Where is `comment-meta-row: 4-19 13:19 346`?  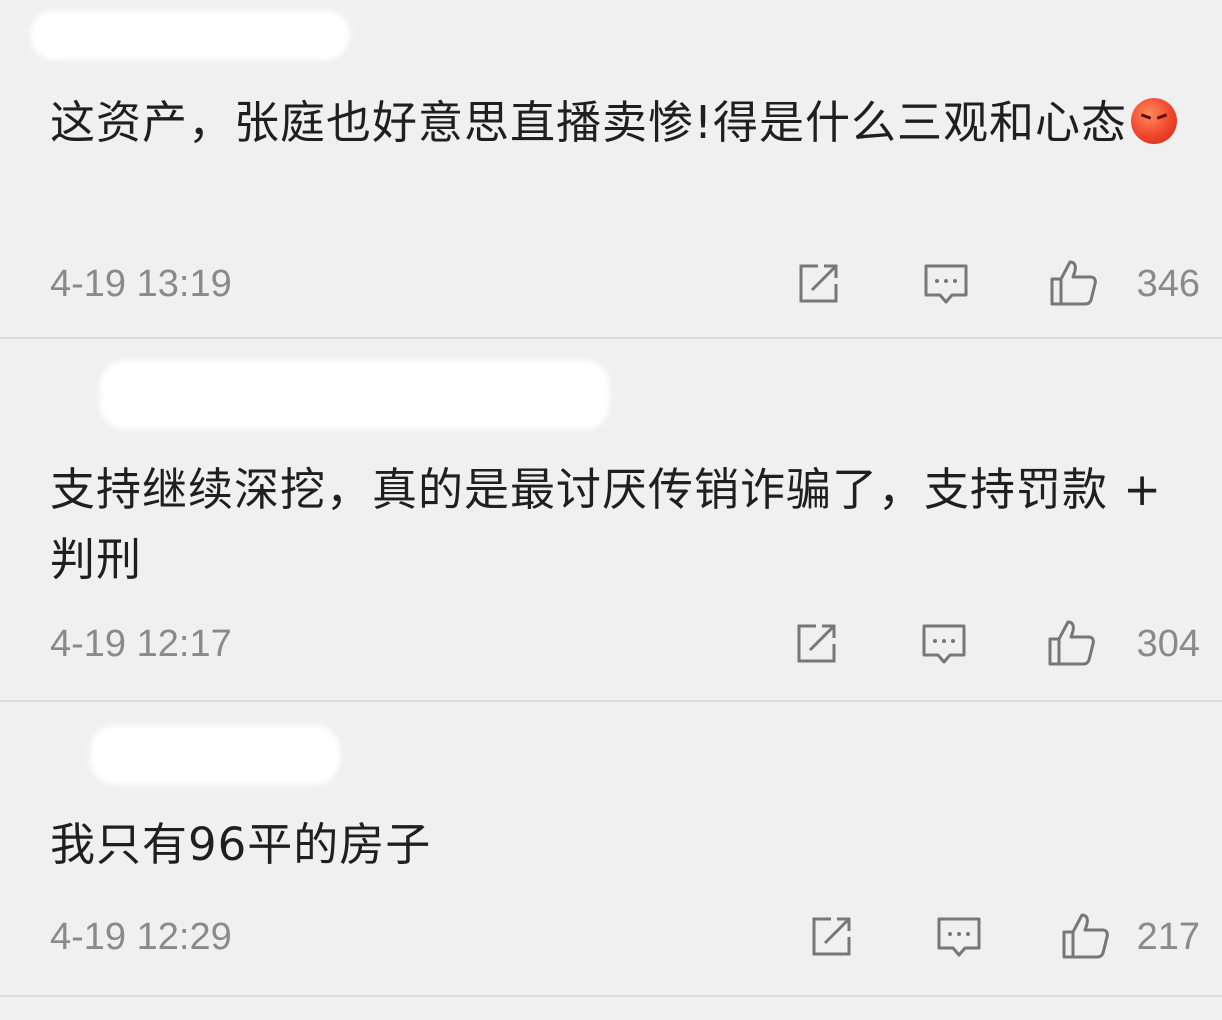
comment-meta-row: 4-19 13:19 346 is located at coordinates (625, 285).